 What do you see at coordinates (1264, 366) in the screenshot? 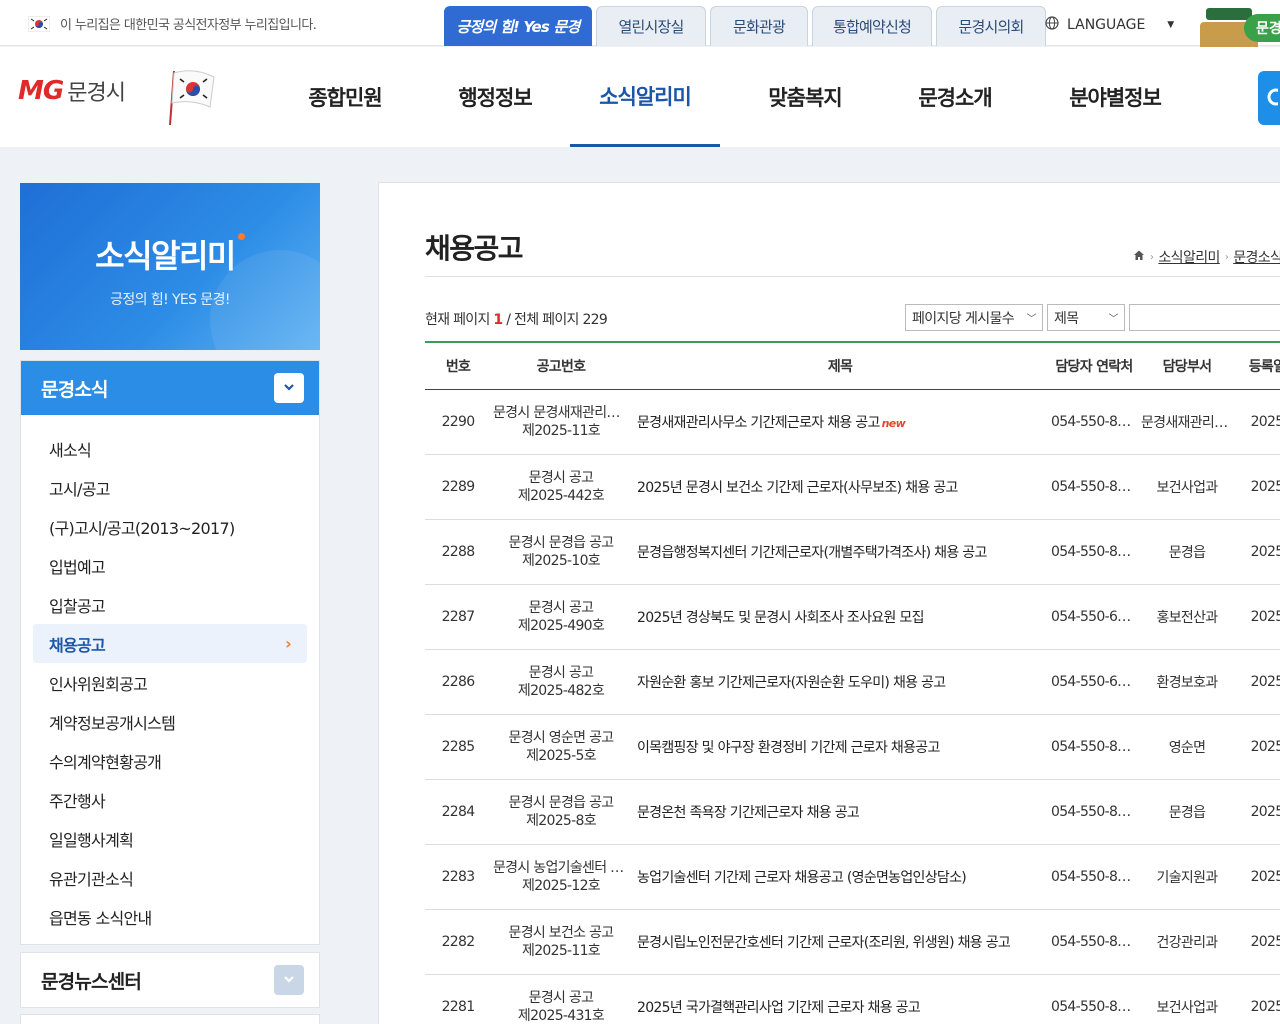
I see `col-date: 등록일` at bounding box center [1264, 366].